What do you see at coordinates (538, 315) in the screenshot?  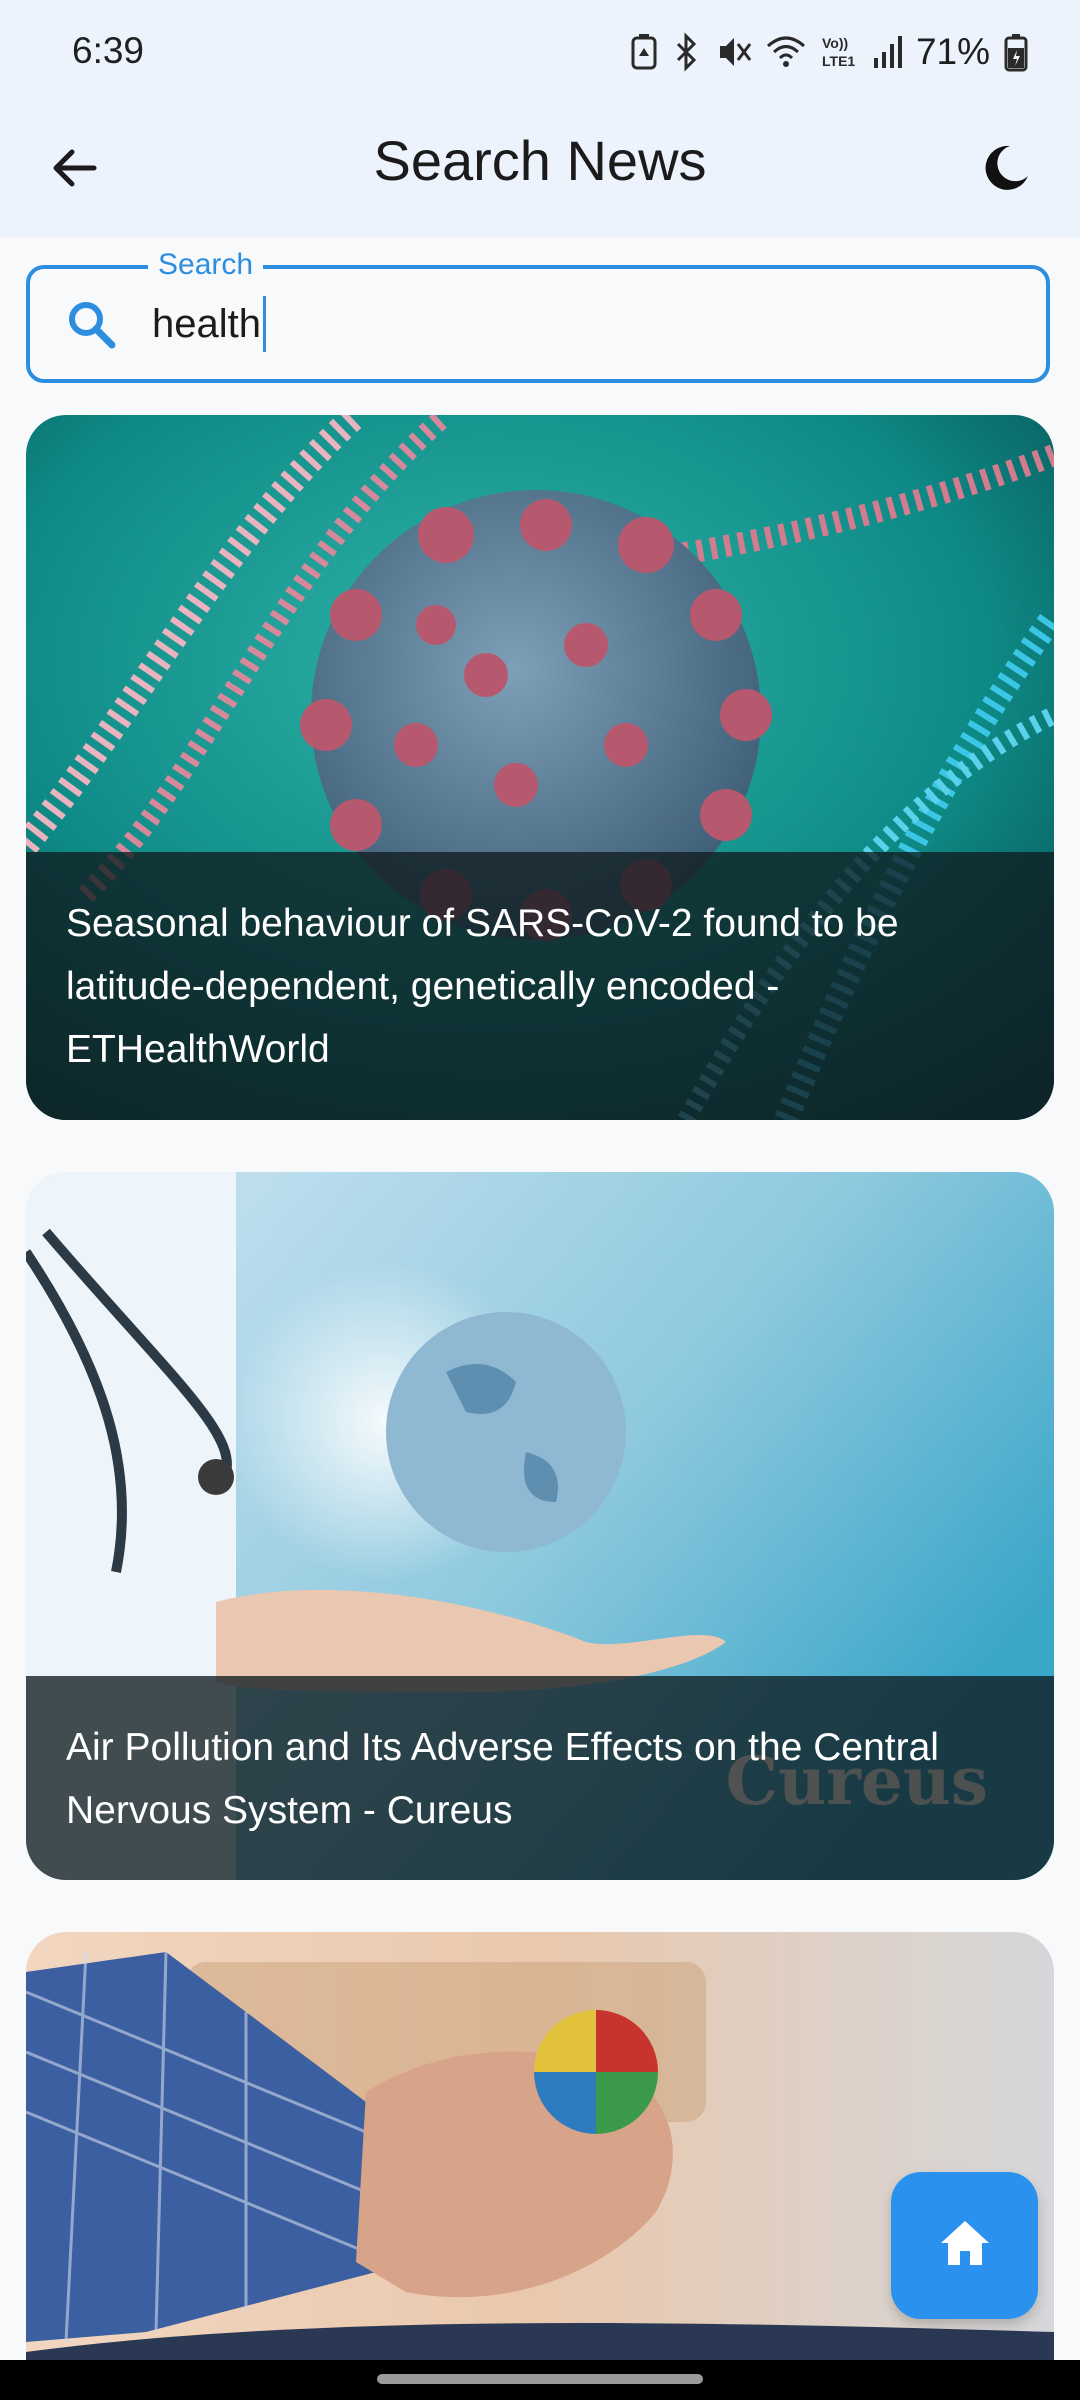 I see `search-field: Search health` at bounding box center [538, 315].